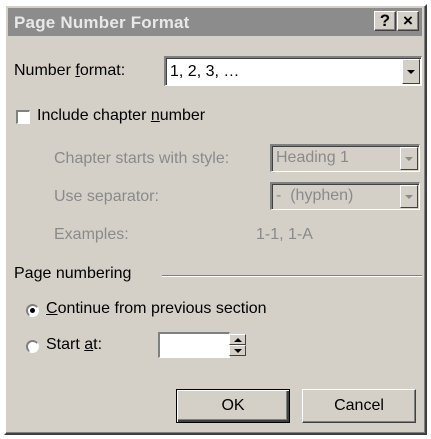 The image size is (431, 439). What do you see at coordinates (315, 195) in the screenshot?
I see `separator-value: - (hyphen)` at bounding box center [315, 195].